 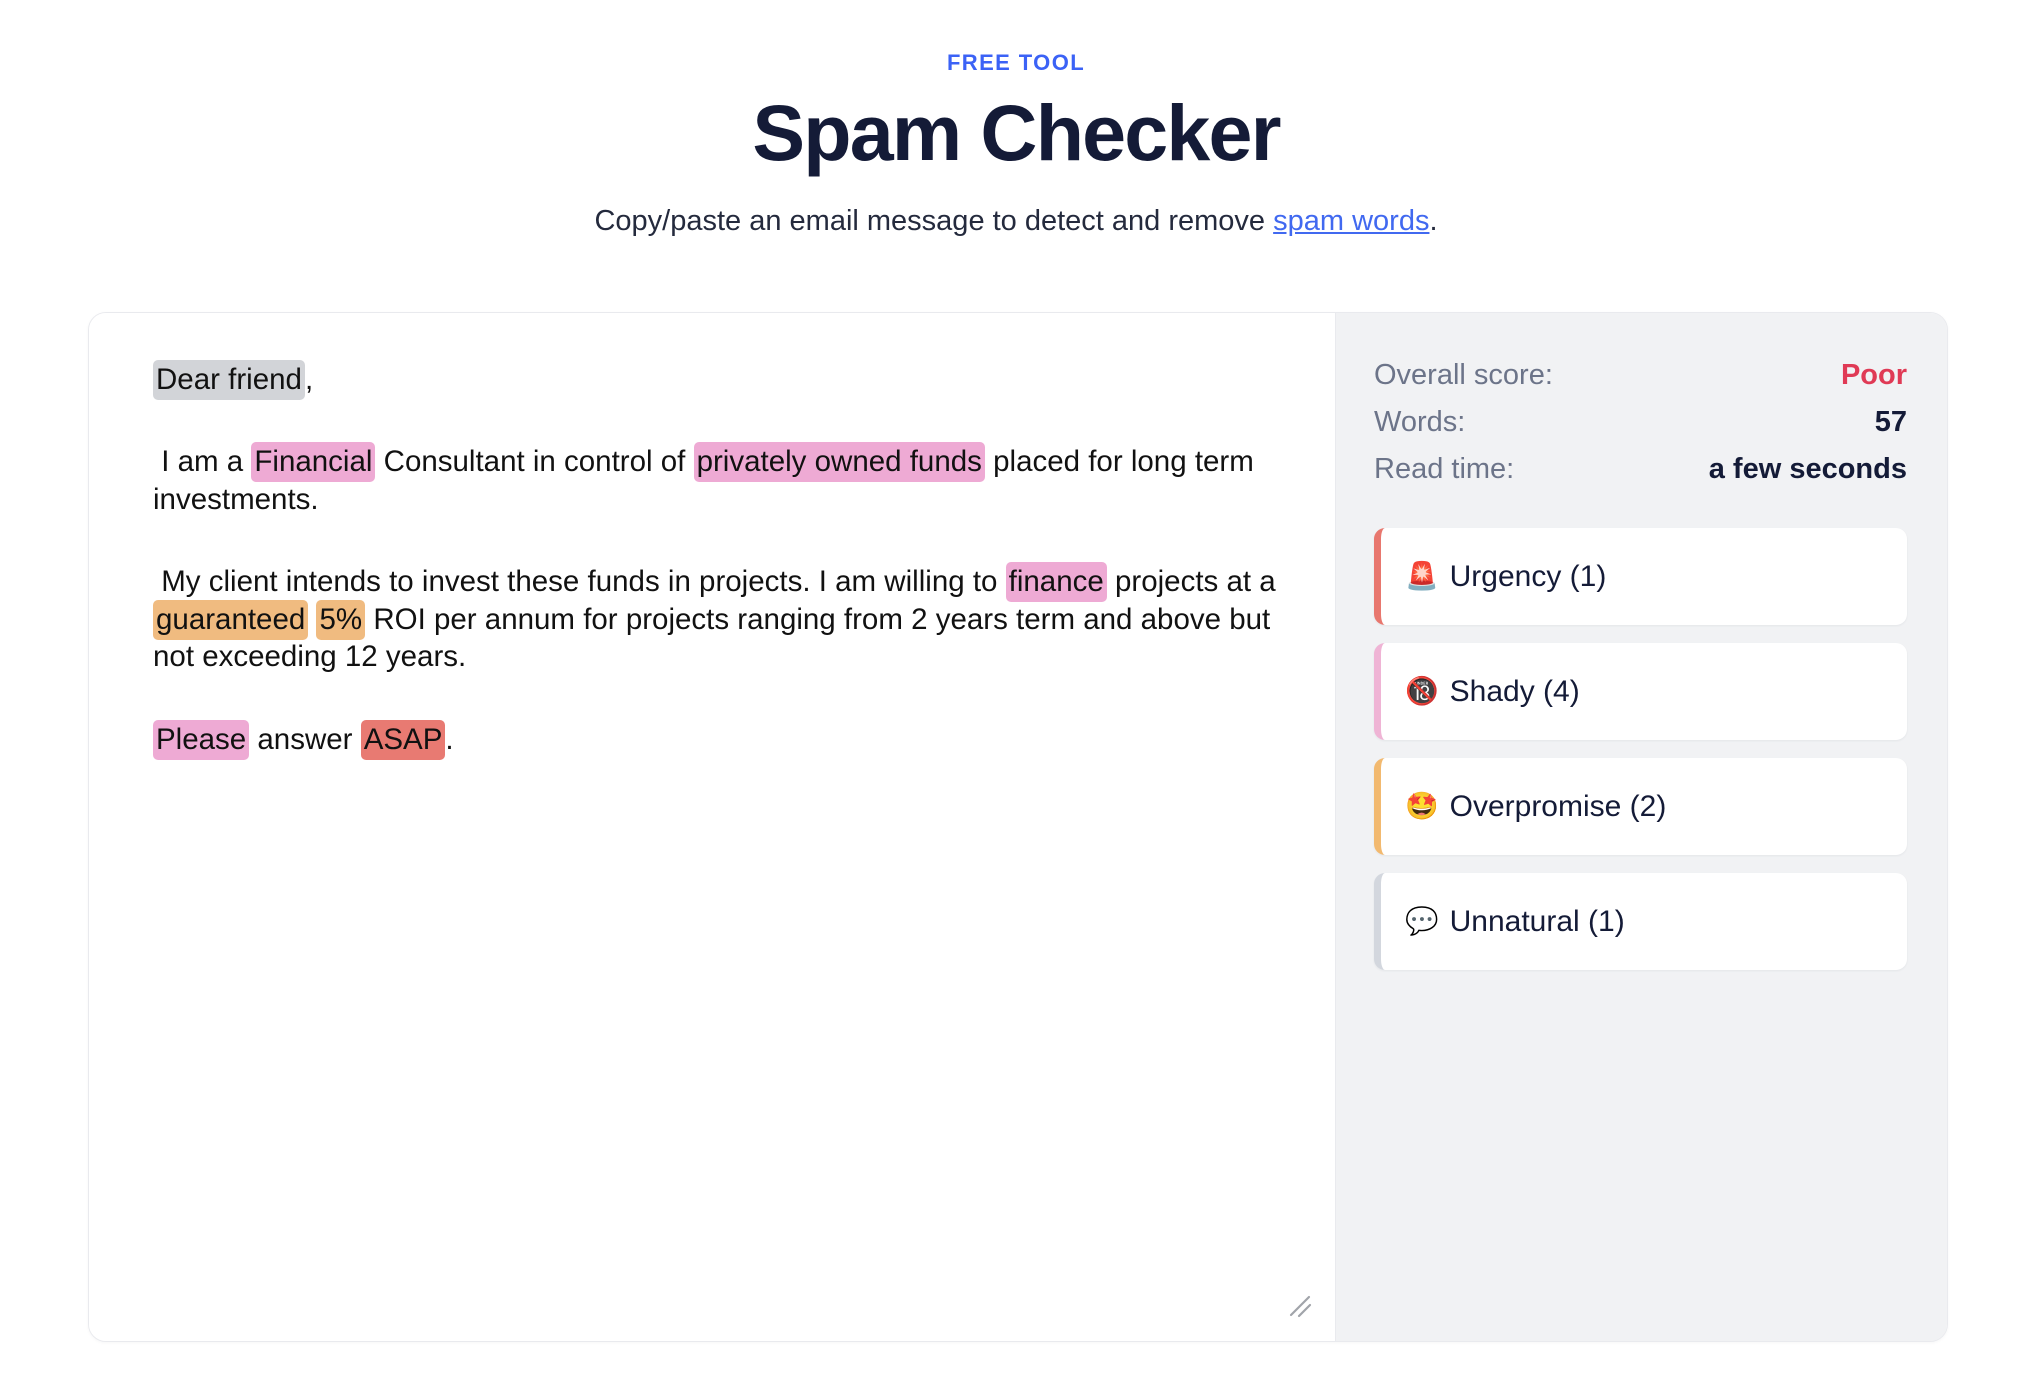 What do you see at coordinates (1558, 806) in the screenshot?
I see `category-card-label: Overpromise (2)` at bounding box center [1558, 806].